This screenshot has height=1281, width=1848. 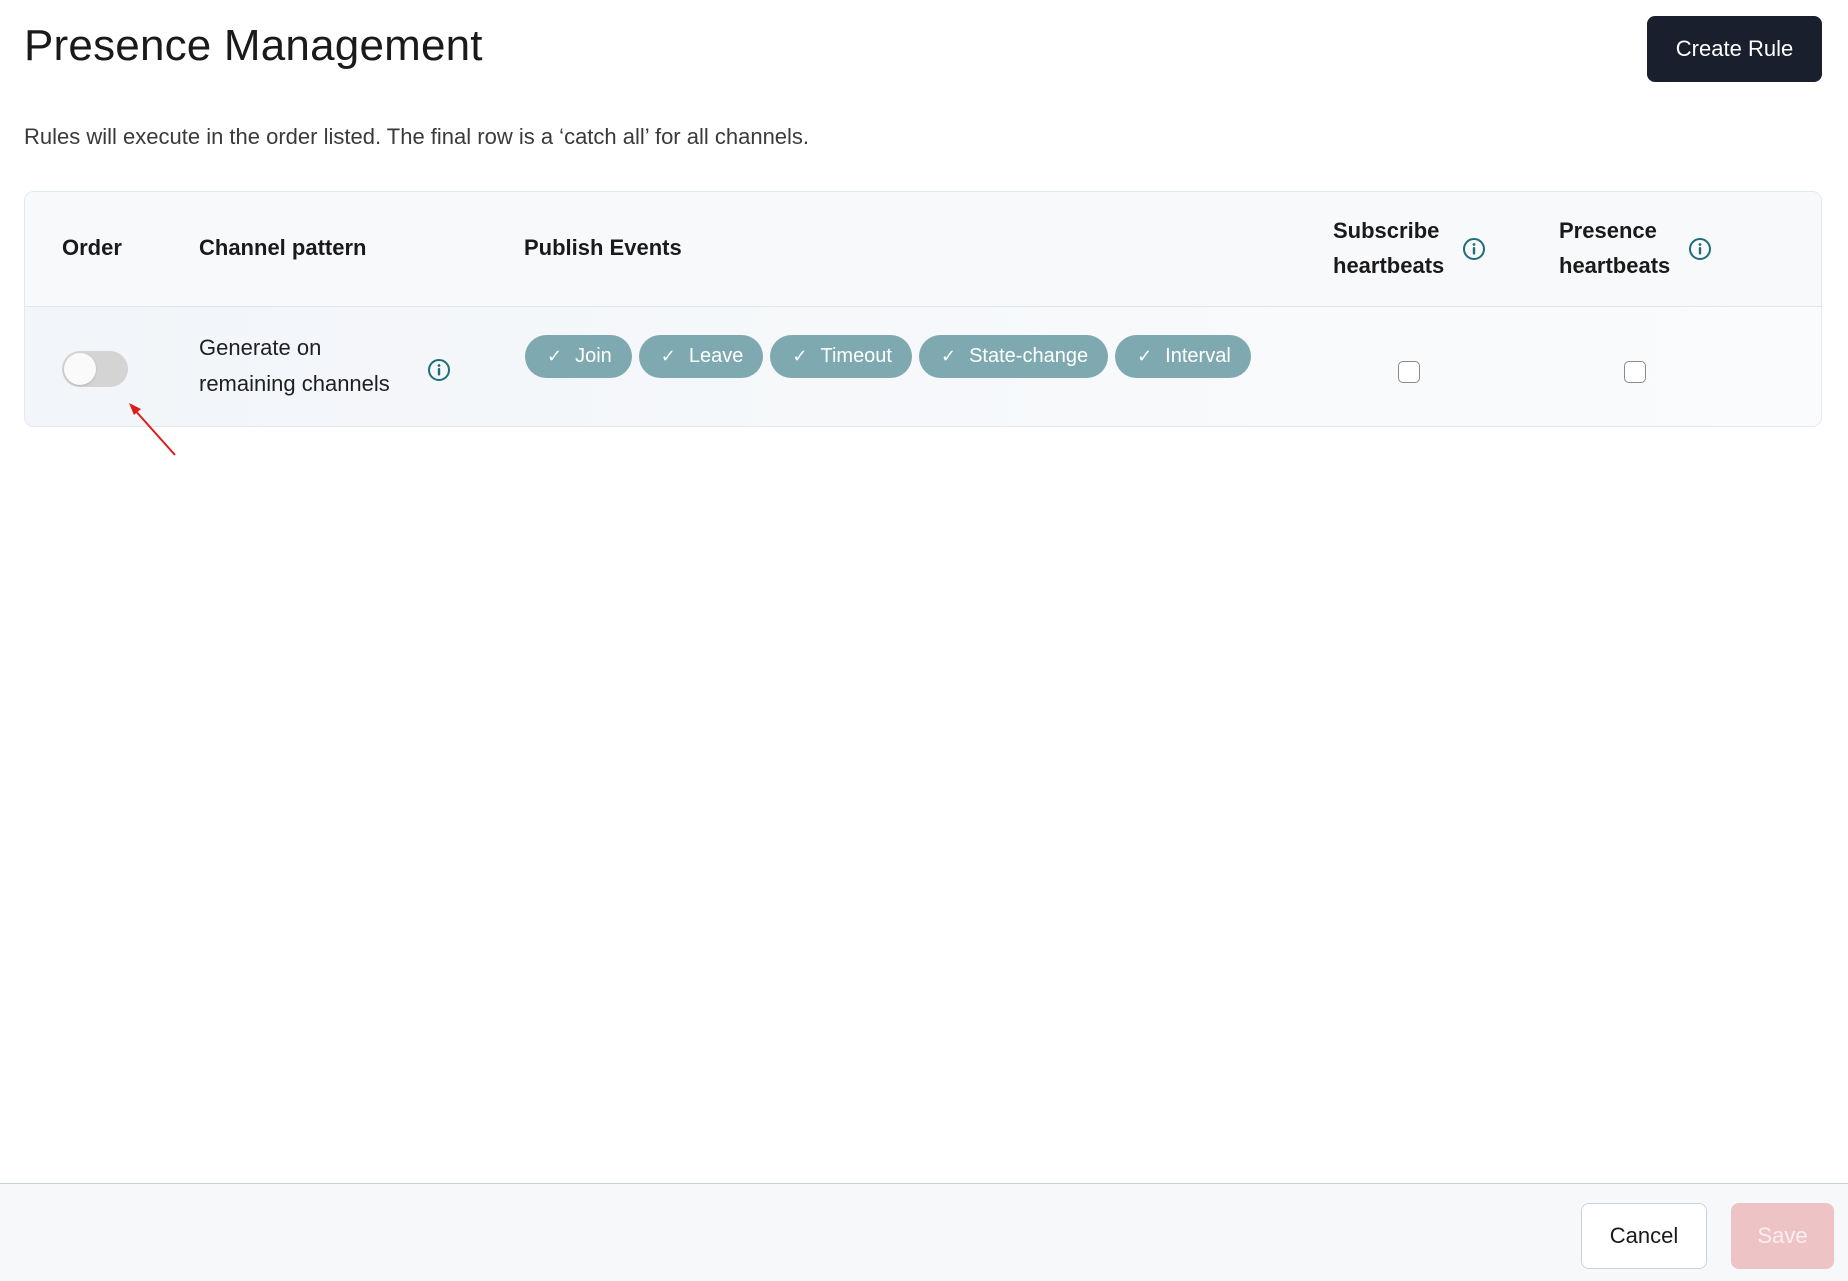 I want to click on column-header-channel-pattern: Channel pattern, so click(x=283, y=247).